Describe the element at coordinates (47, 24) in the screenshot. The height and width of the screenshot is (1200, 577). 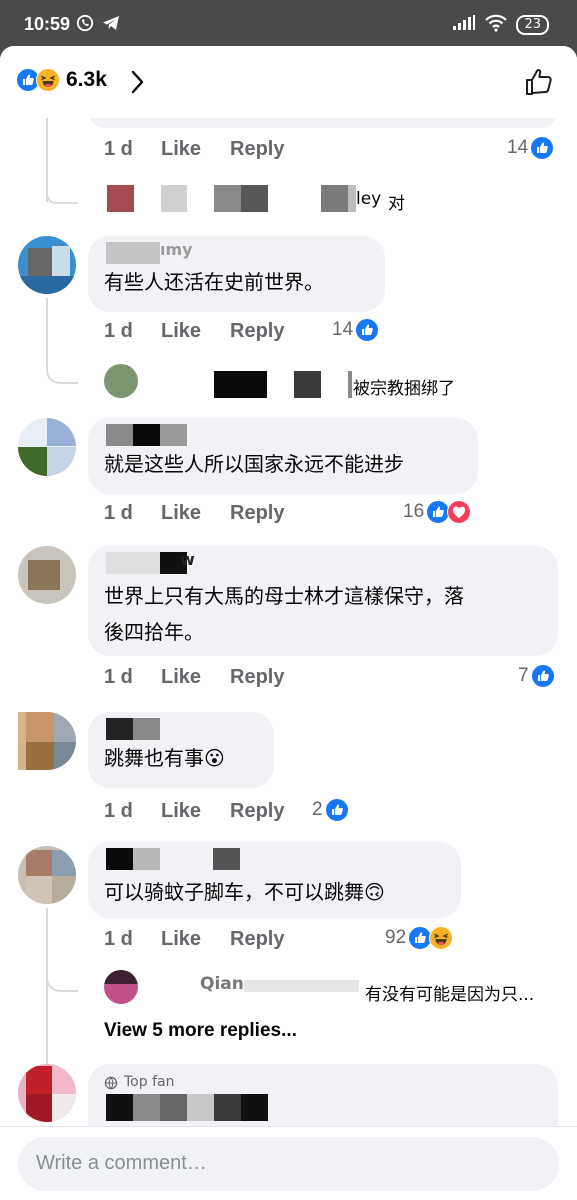
I see `status-time: 10:59` at that location.